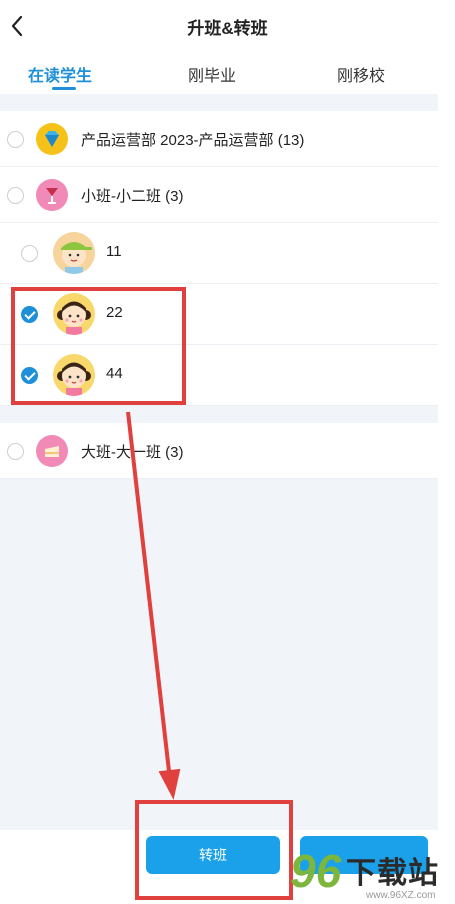  Describe the element at coordinates (392, 873) in the screenshot. I see `watermark-name: 下载站` at that location.